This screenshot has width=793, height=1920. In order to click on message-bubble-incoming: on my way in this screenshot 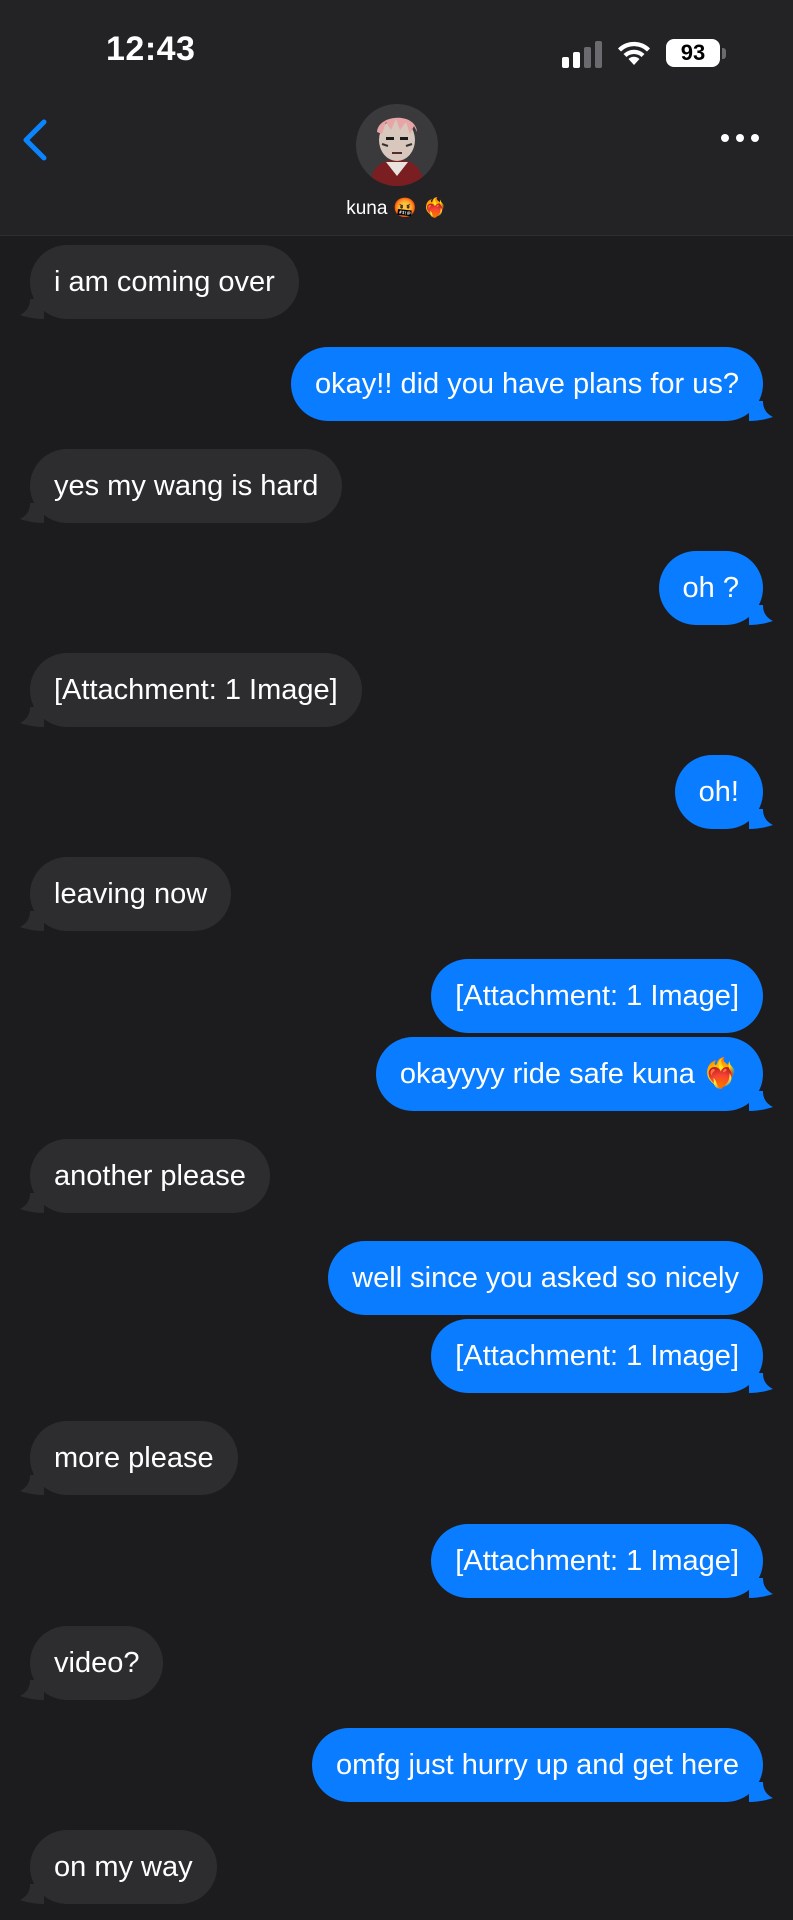, I will do `click(118, 1867)`.